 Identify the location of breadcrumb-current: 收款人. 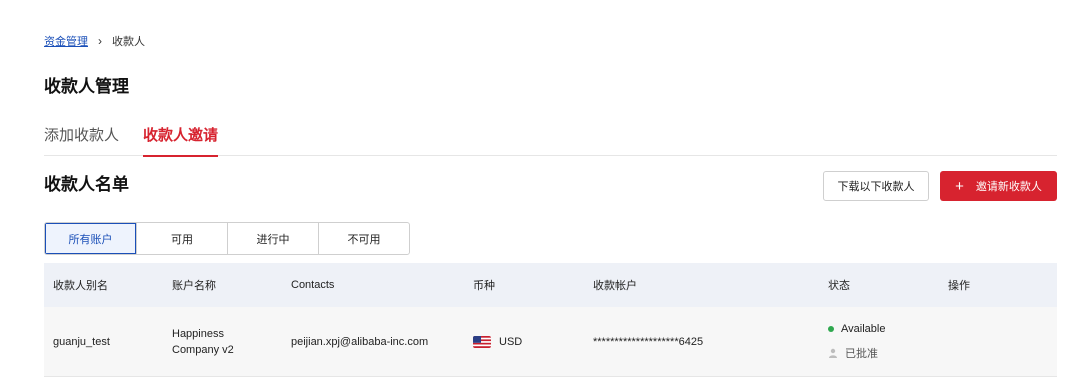
(128, 42).